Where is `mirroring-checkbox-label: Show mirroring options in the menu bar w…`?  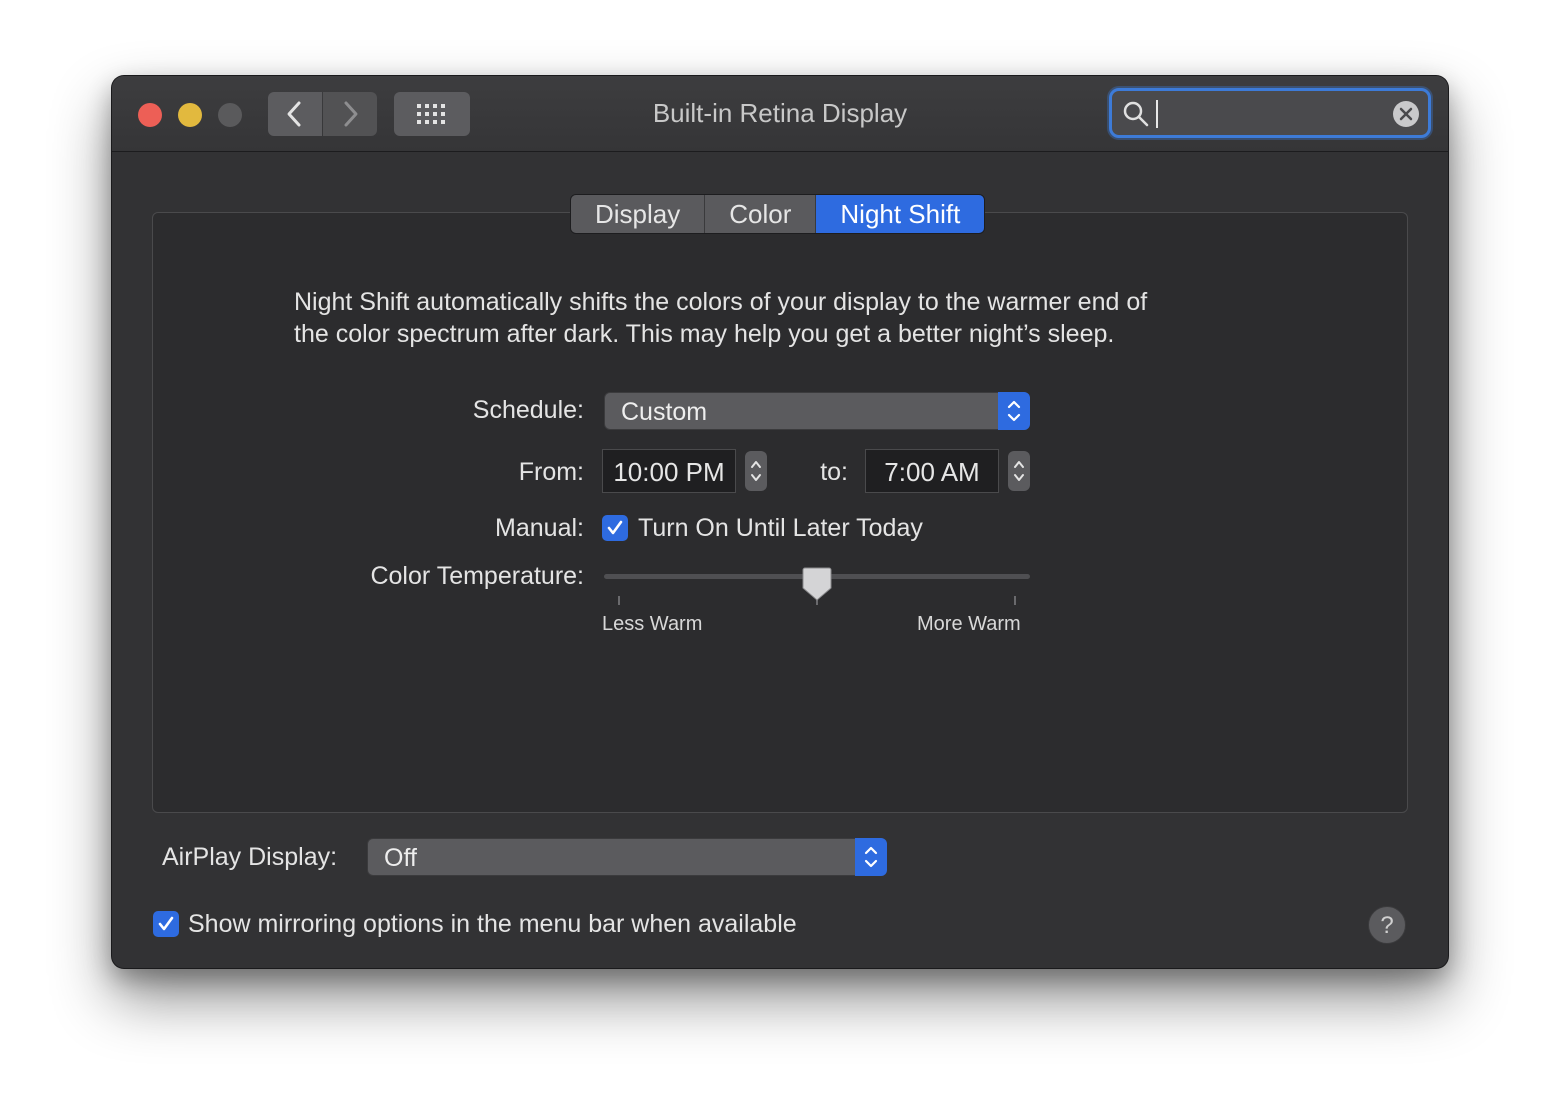
mirroring-checkbox-label: Show mirroring options in the menu bar w… is located at coordinates (492, 924).